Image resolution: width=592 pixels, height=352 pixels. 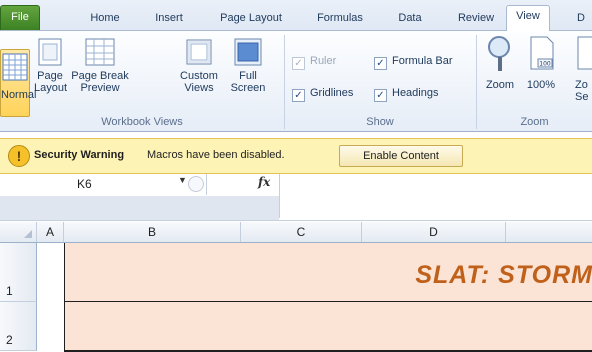 I want to click on tab-data: Data, so click(x=410, y=19).